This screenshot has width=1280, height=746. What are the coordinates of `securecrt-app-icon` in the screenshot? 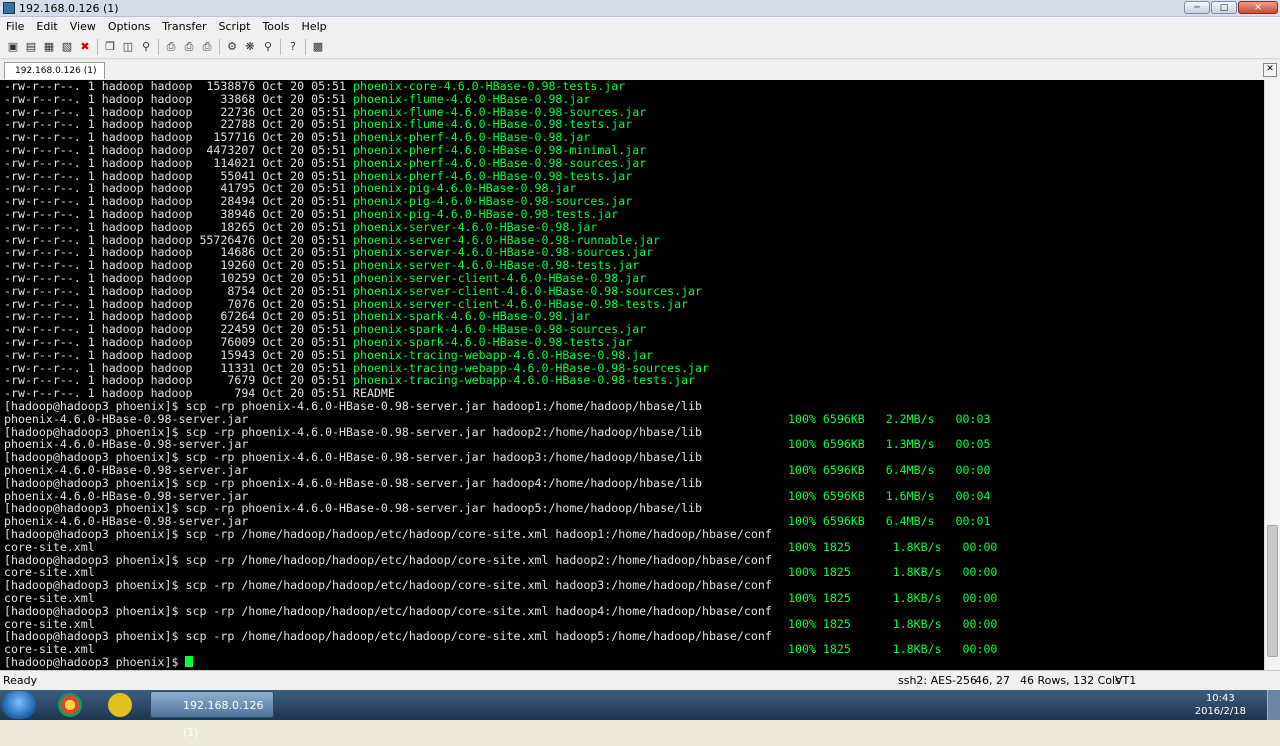 It's located at (9, 8).